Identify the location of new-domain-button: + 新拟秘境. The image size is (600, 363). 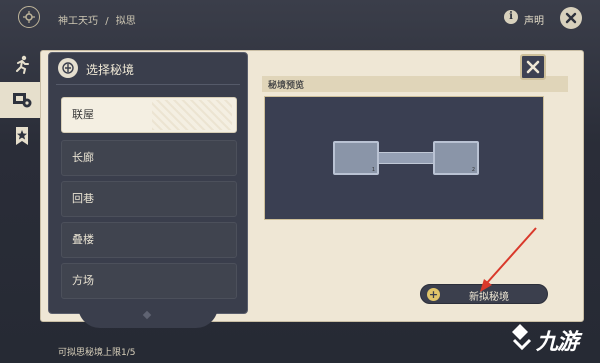
(484, 294).